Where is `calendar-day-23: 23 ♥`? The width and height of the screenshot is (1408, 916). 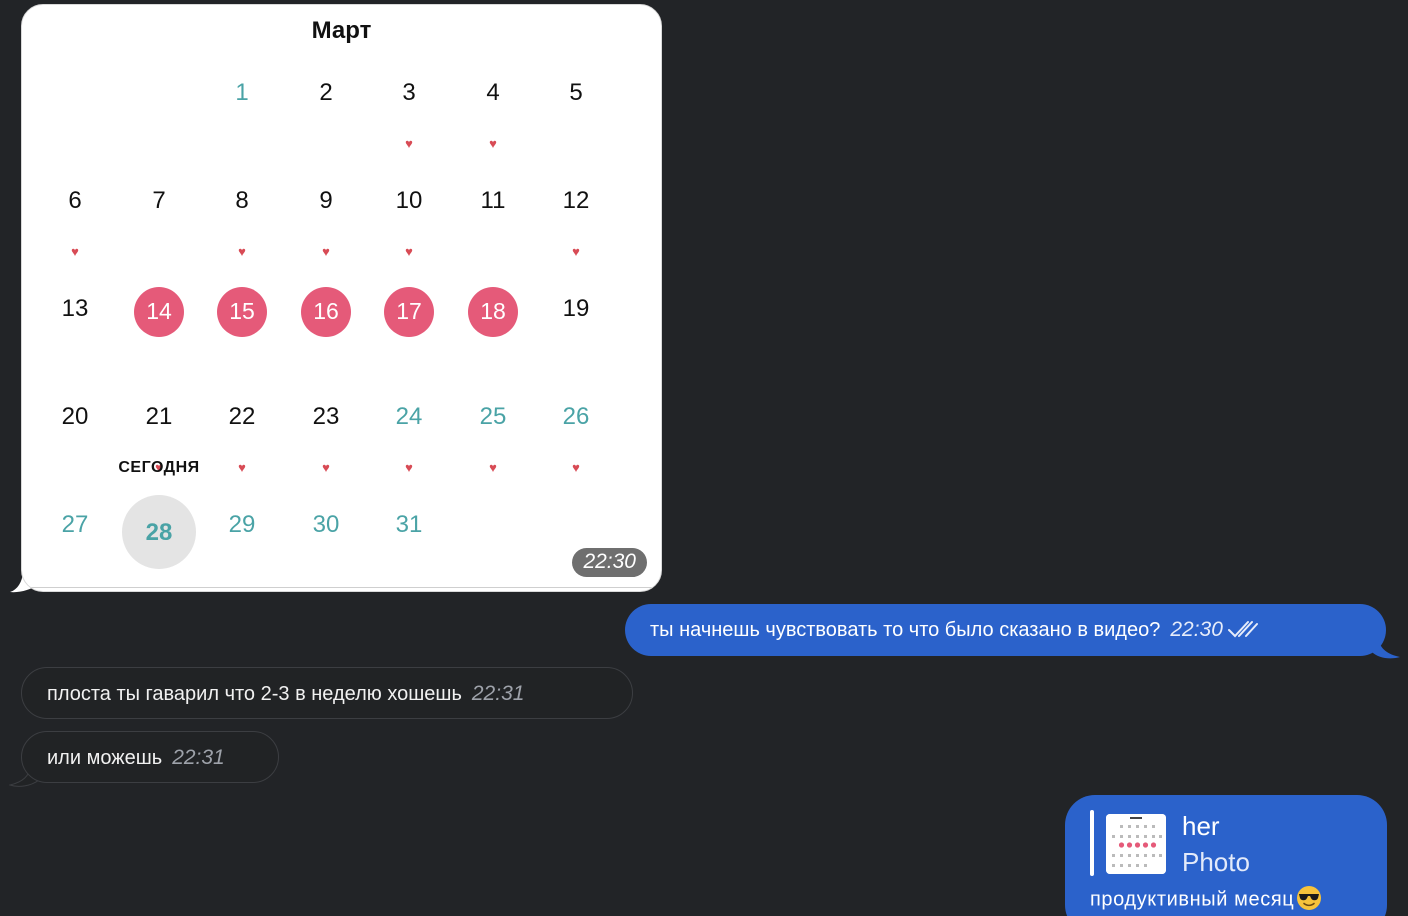
calendar-day-23: 23 ♥ is located at coordinates (326, 437).